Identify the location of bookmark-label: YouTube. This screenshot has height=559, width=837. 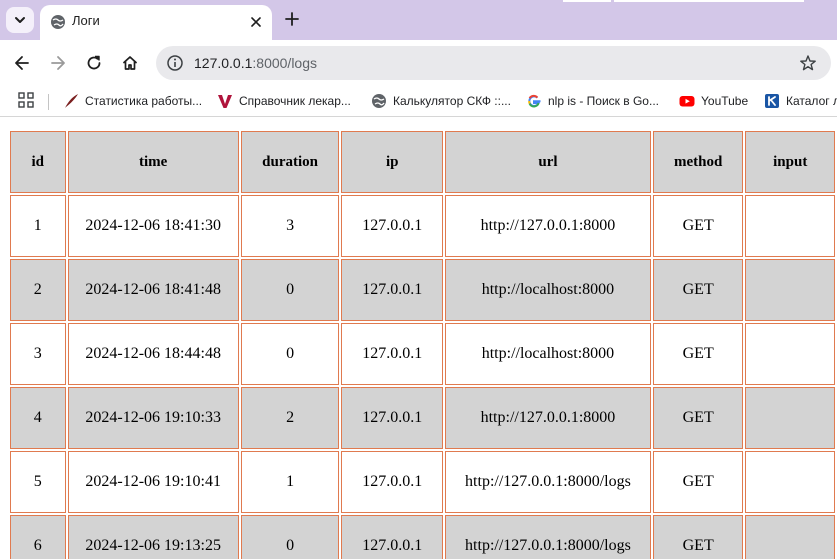
(725, 101).